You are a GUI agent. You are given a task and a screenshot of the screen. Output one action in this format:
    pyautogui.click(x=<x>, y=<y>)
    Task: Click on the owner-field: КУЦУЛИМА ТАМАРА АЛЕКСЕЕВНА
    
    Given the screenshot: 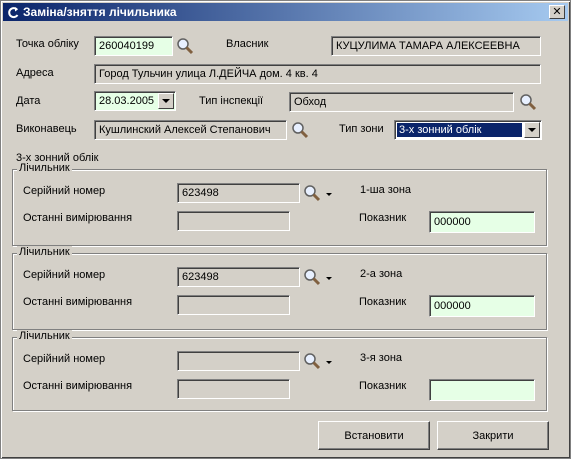 What is the action you would take?
    pyautogui.click(x=436, y=46)
    